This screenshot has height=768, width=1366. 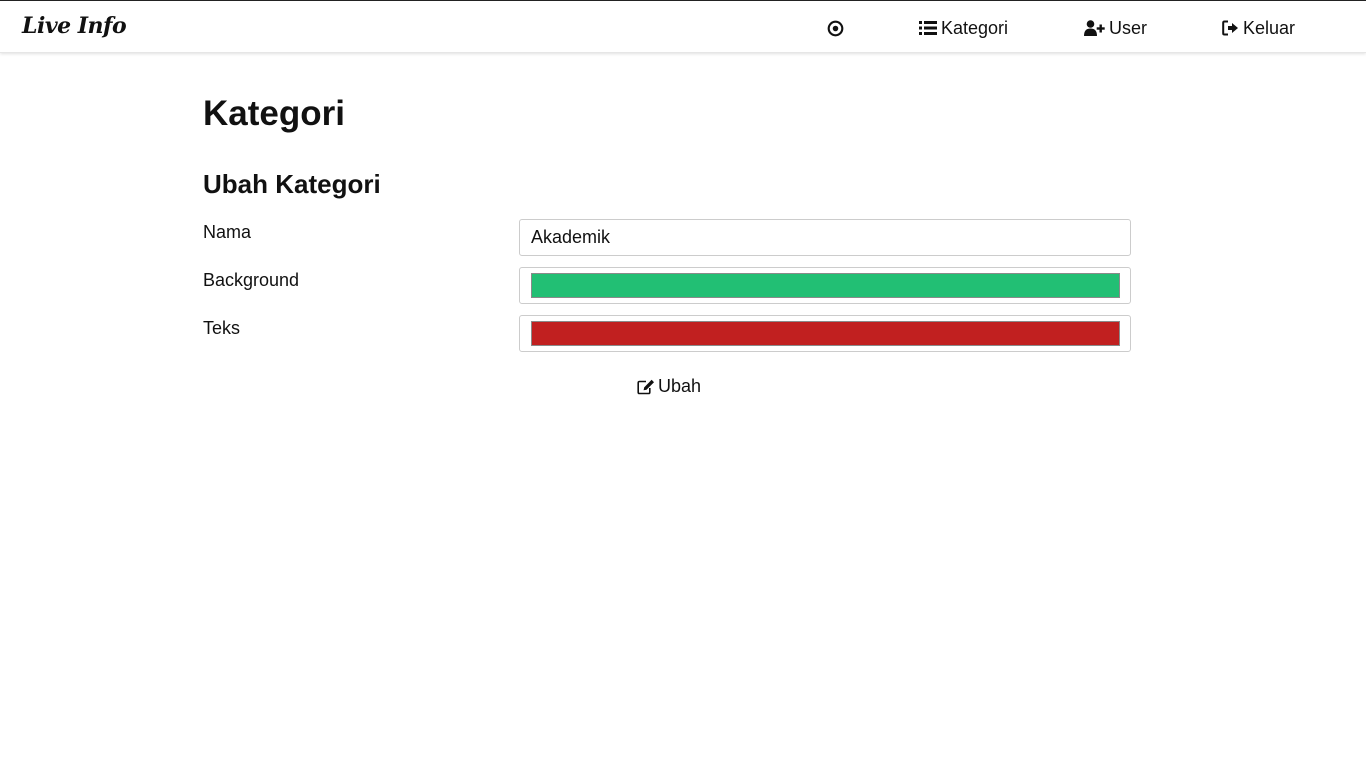 What do you see at coordinates (1232, 28) in the screenshot?
I see `sign-out-icon` at bounding box center [1232, 28].